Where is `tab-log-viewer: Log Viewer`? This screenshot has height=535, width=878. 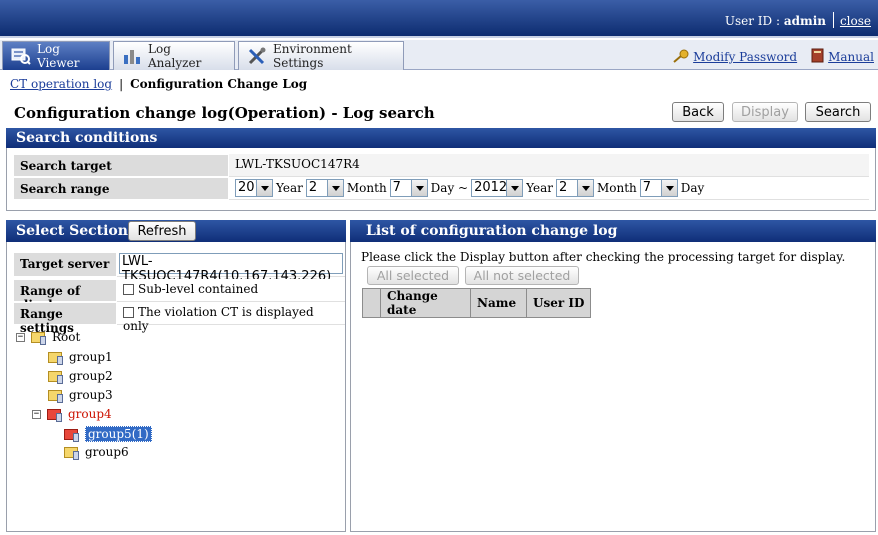
tab-log-viewer: Log Viewer is located at coordinates (56, 55).